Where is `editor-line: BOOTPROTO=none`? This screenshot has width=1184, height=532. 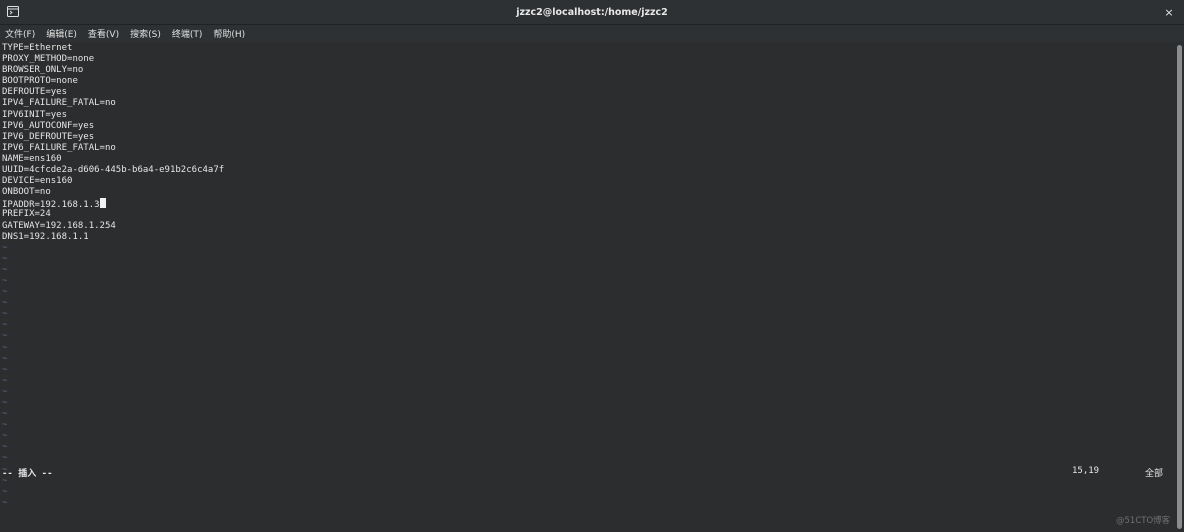
editor-line: BOOTPROTO=none is located at coordinates (40, 81).